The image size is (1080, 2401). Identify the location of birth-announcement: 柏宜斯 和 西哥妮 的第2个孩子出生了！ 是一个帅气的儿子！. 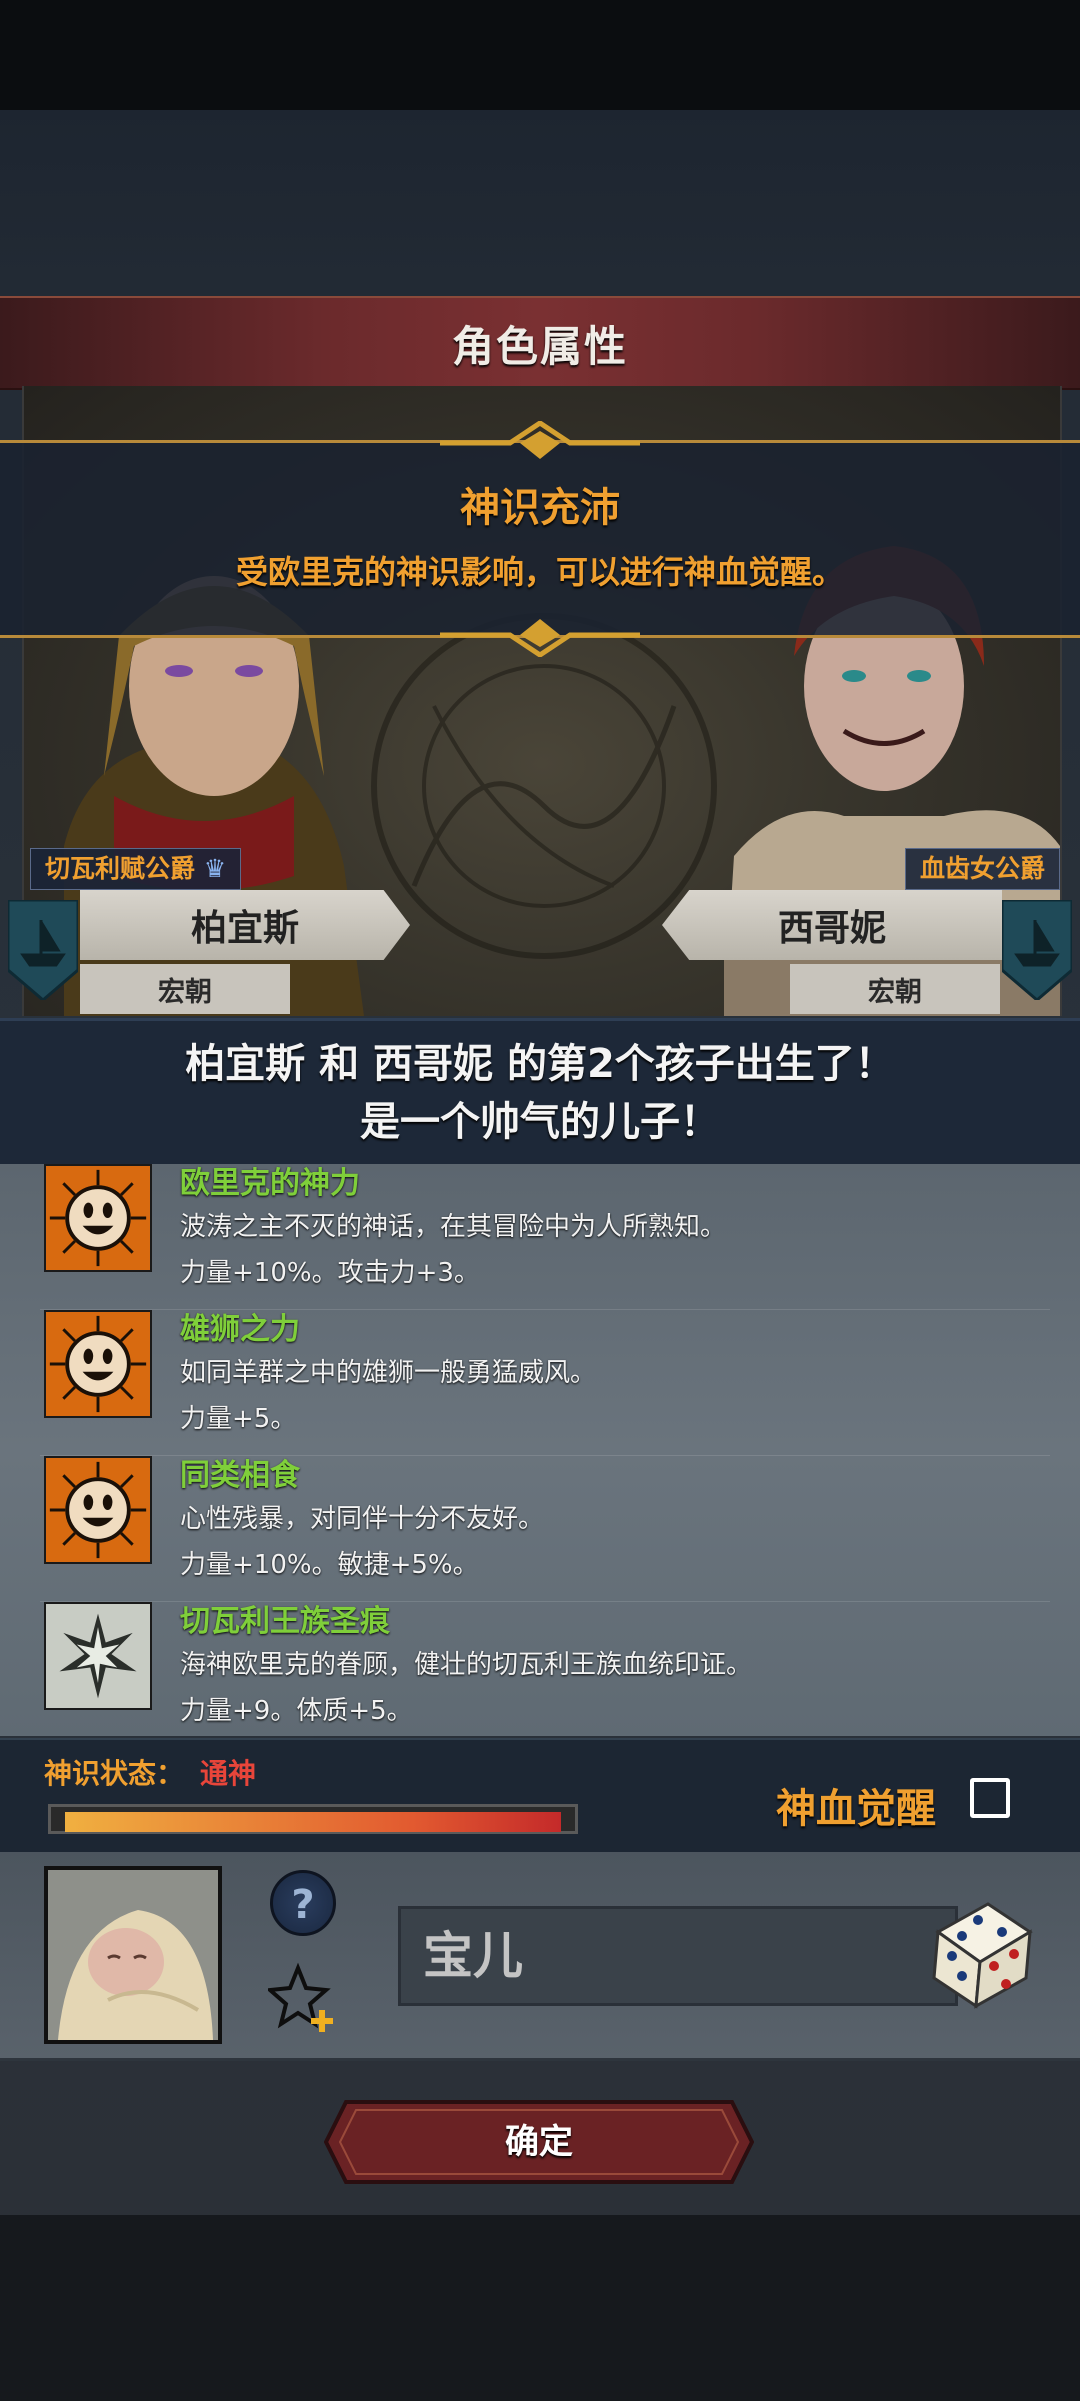
(540, 1093).